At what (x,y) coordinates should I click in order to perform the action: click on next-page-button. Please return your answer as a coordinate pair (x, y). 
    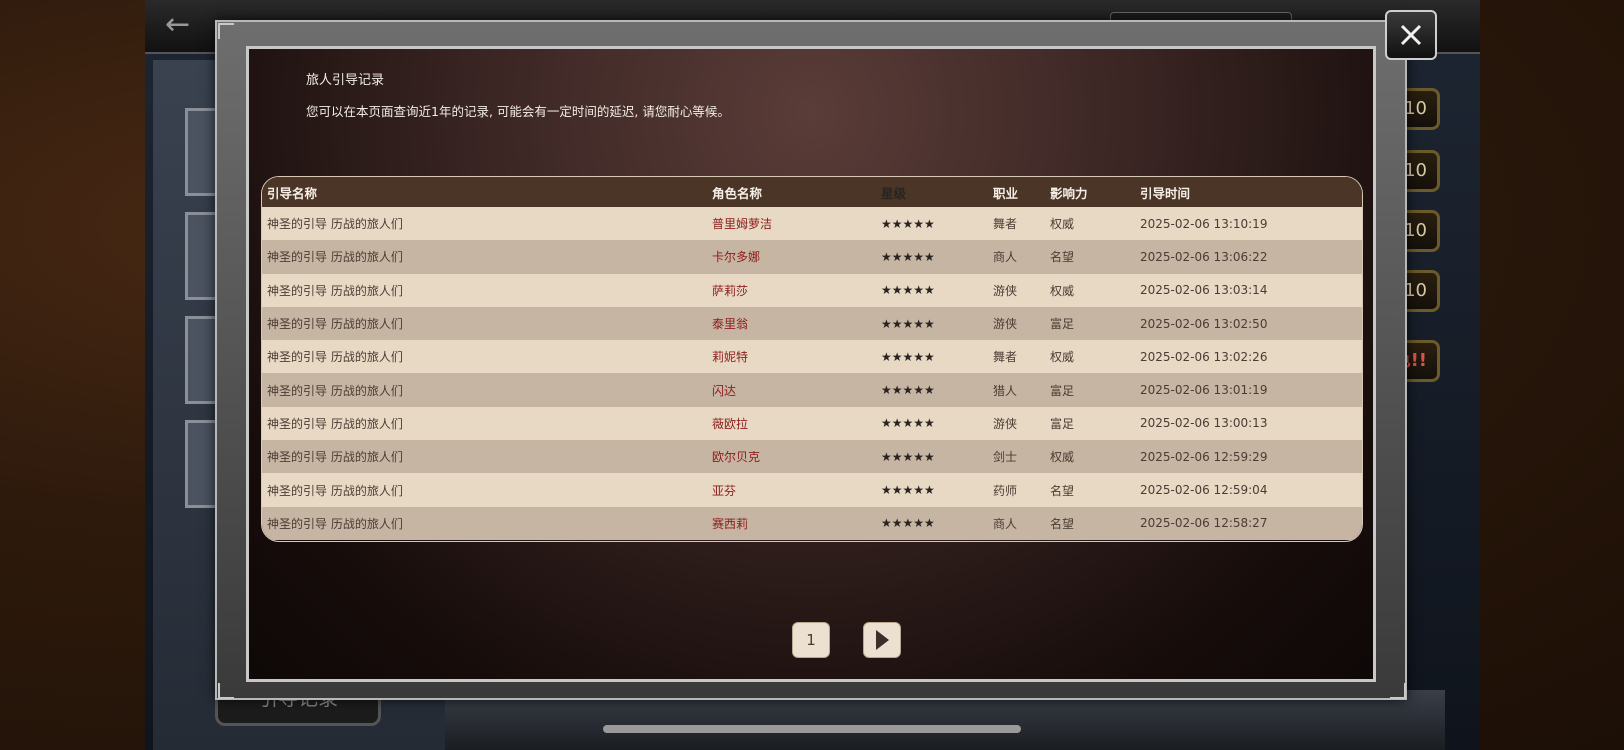
    Looking at the image, I should click on (882, 640).